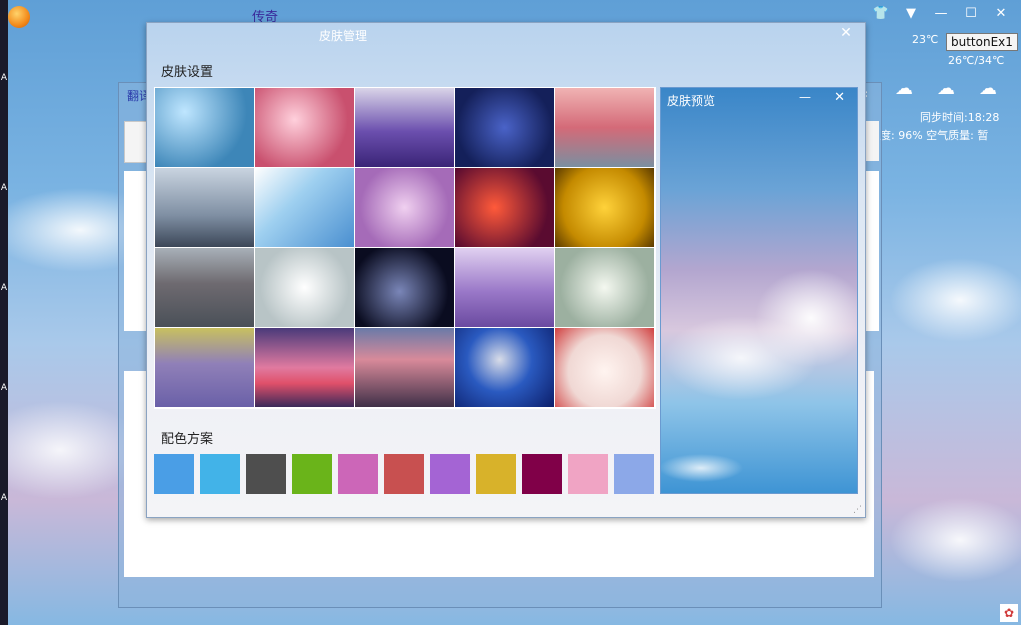  What do you see at coordinates (187, 72) in the screenshot?
I see `skin-settings-heading: 皮肤设置` at bounding box center [187, 72].